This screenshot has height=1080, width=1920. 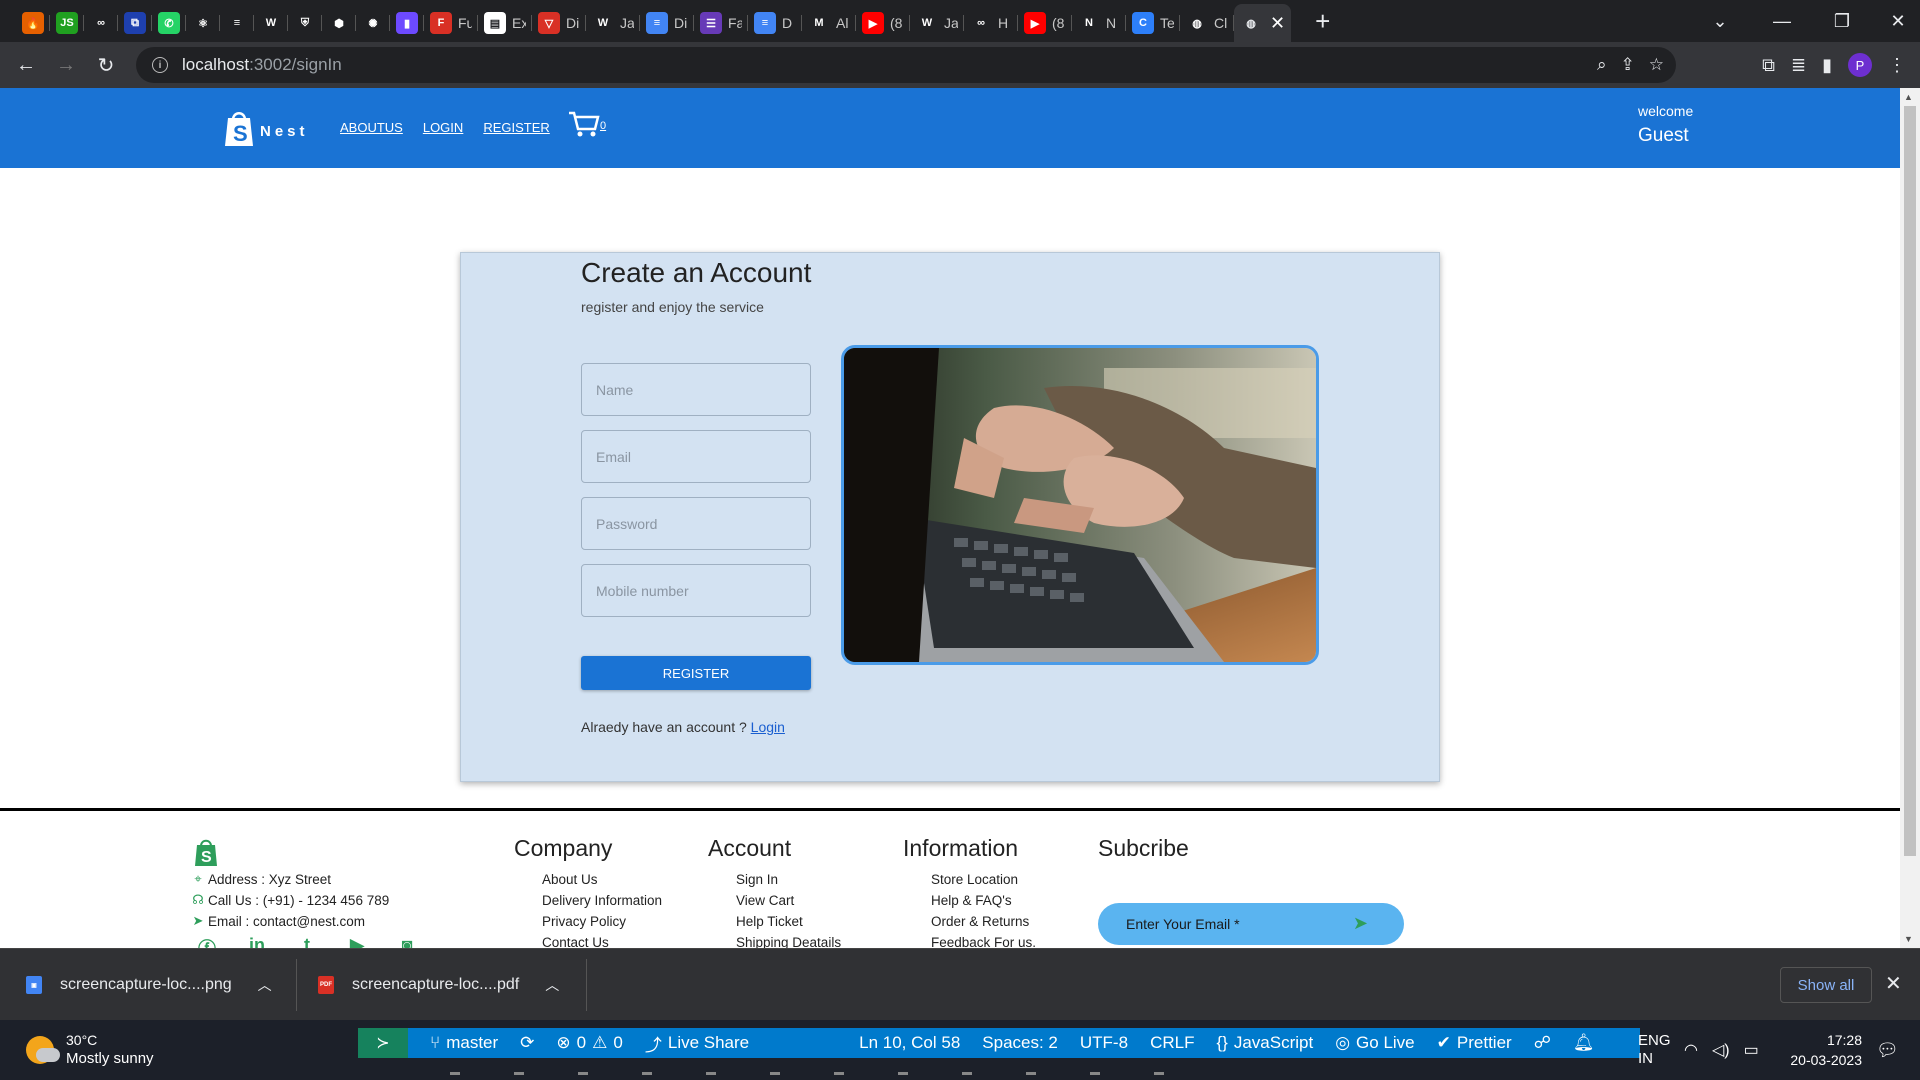 I want to click on download-item-pdf: PDF screencapture-loc....pdf ︿, so click(x=438, y=985).